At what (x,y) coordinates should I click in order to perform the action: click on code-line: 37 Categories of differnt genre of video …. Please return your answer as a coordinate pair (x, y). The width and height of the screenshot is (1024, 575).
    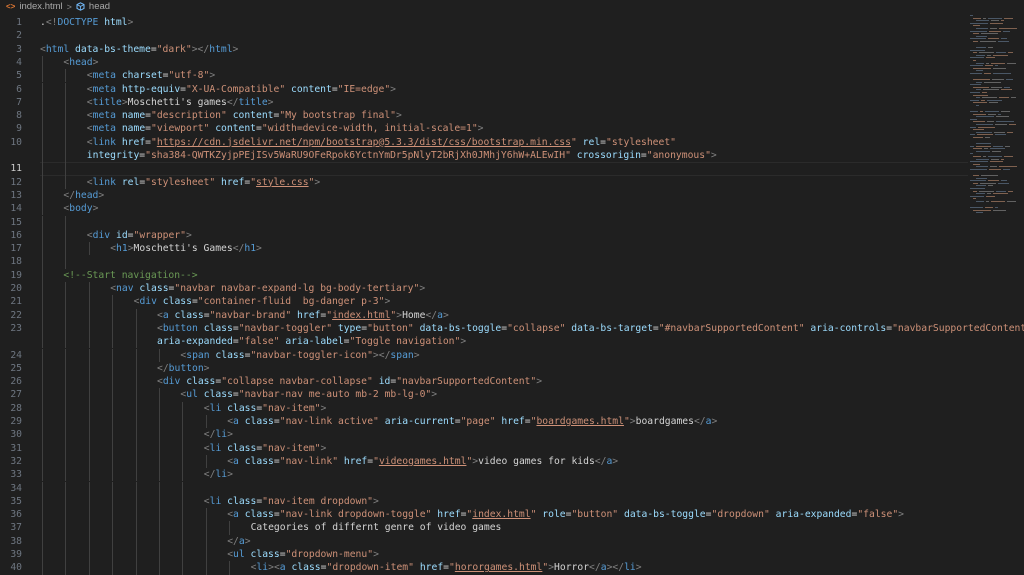
    Looking at the image, I should click on (484, 528).